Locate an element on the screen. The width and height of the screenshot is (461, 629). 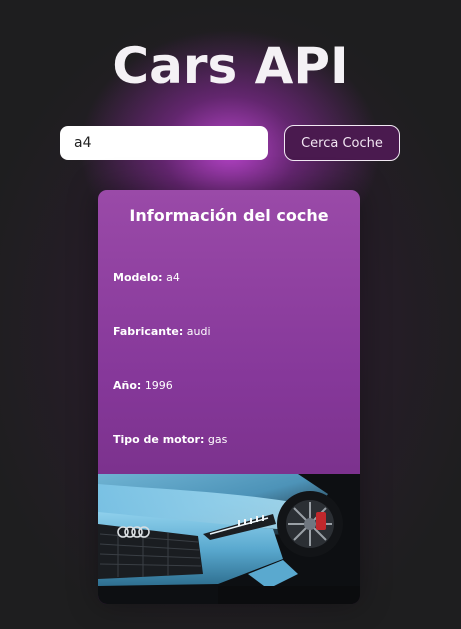
year-row: Año: 1996 is located at coordinates (143, 385).